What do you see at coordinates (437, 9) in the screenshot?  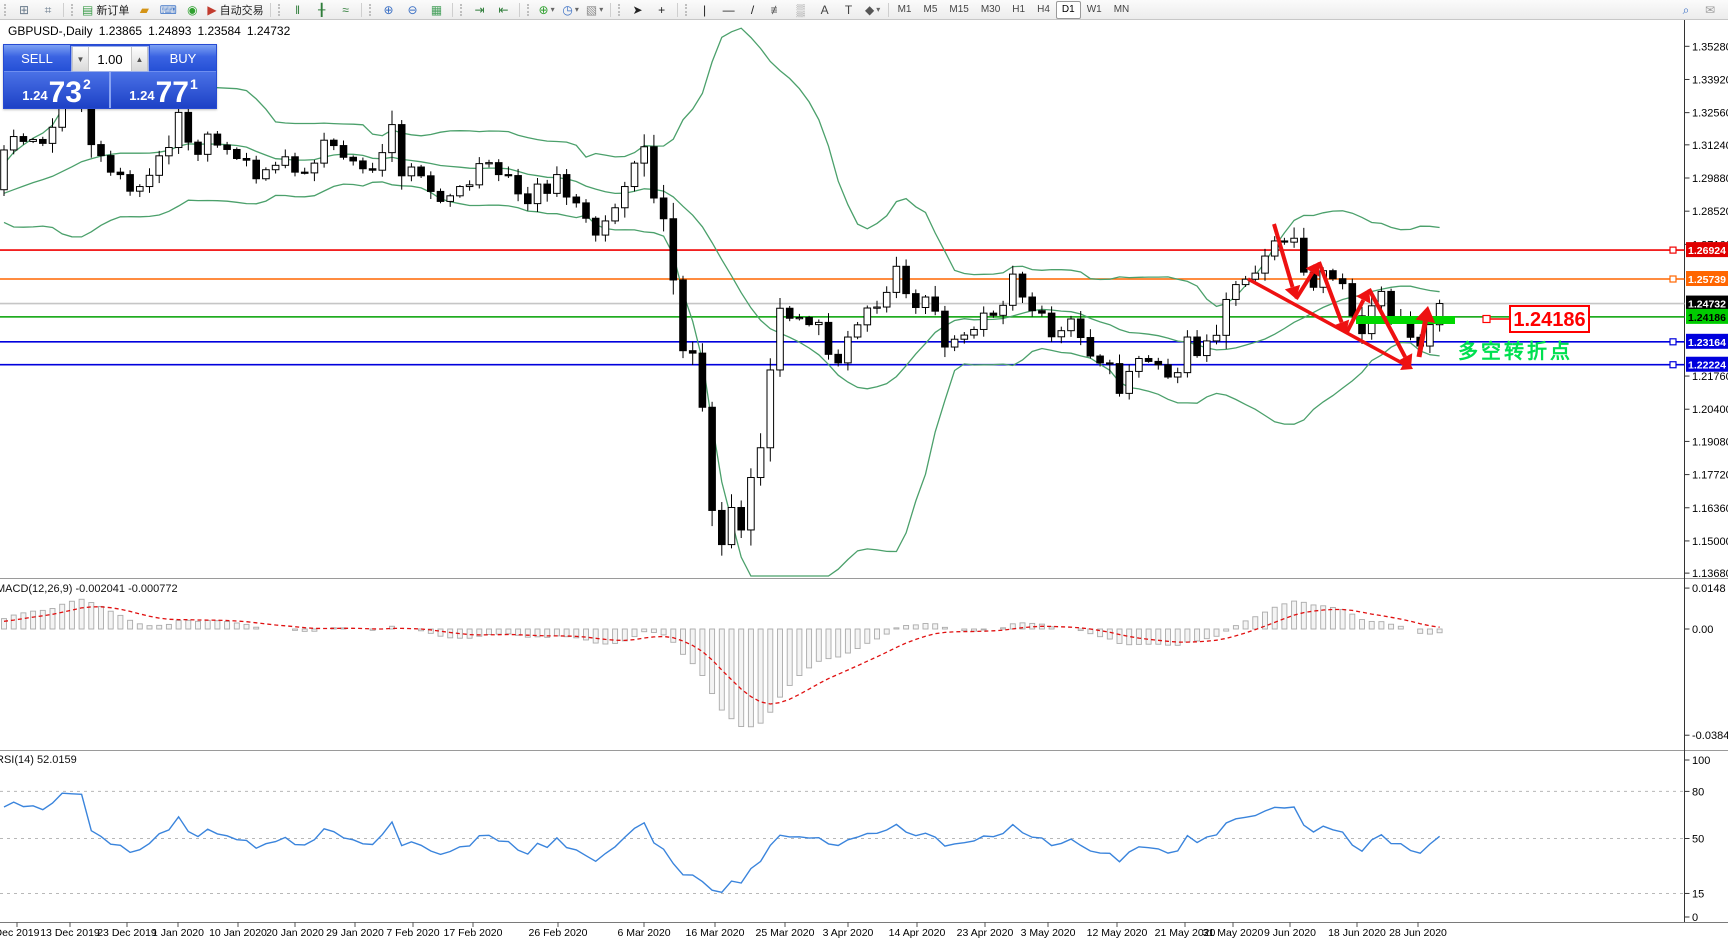 I see `tile-windows-icon: ▦` at bounding box center [437, 9].